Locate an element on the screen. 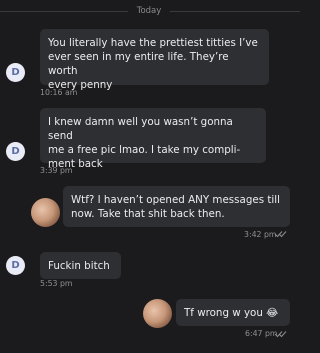 Image resolution: width=320 pixels, height=353 pixels. divider-line-right is located at coordinates (235, 11).